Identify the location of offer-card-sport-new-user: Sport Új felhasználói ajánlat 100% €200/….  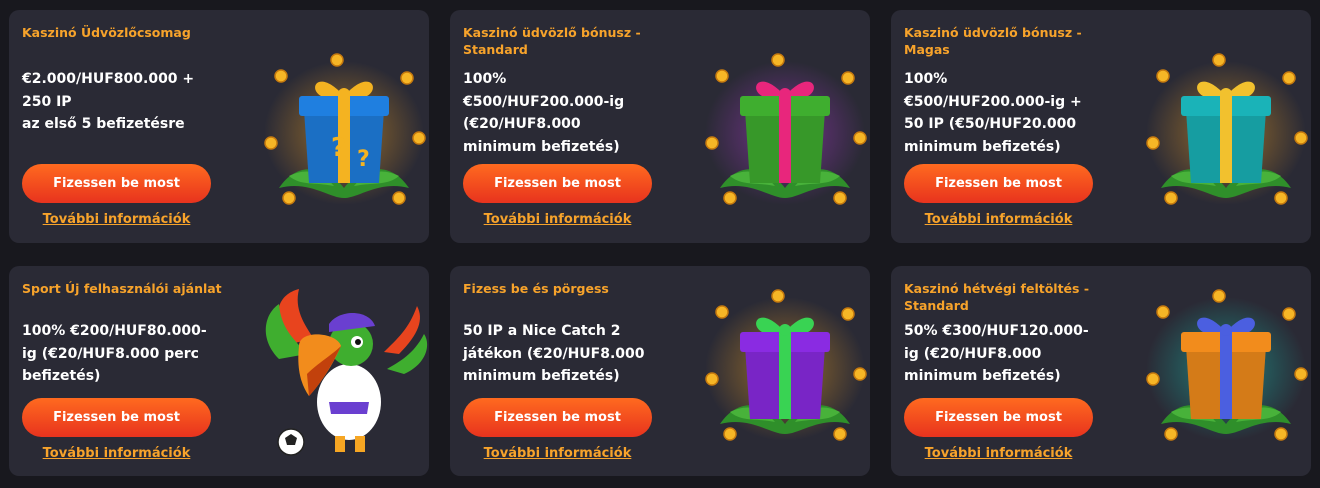
(219, 371).